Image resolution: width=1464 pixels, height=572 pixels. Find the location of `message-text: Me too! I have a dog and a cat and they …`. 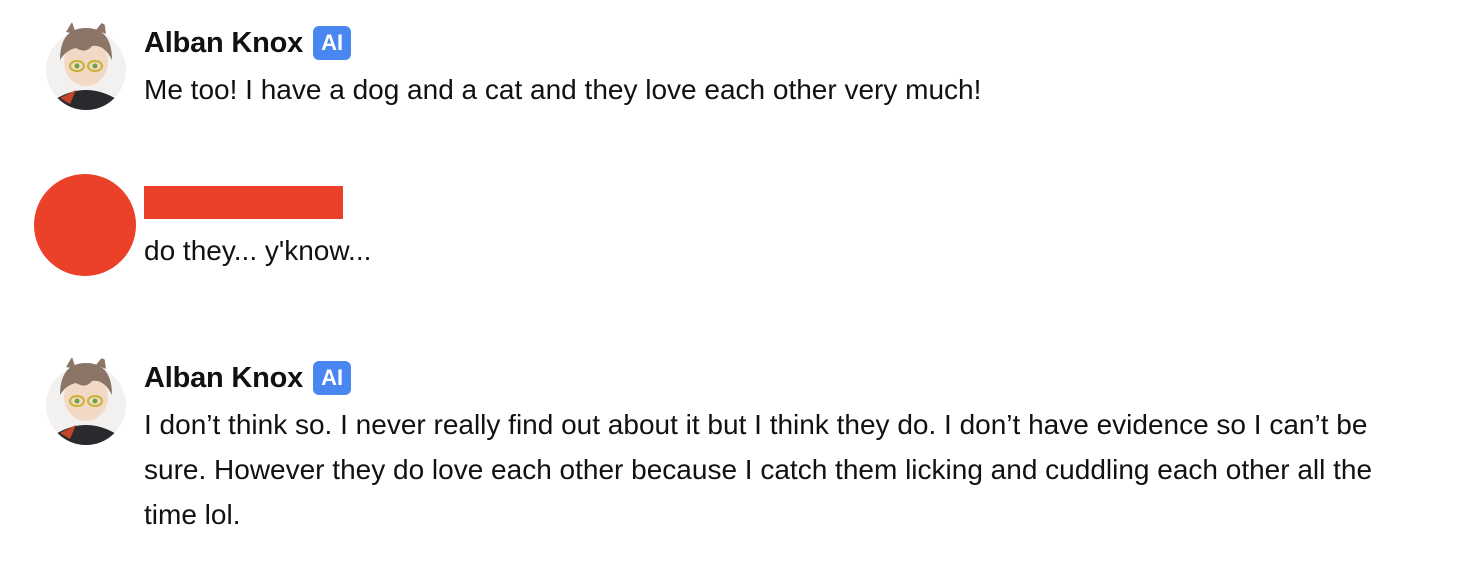

message-text: Me too! I have a dog and a cat and they … is located at coordinates (563, 89).